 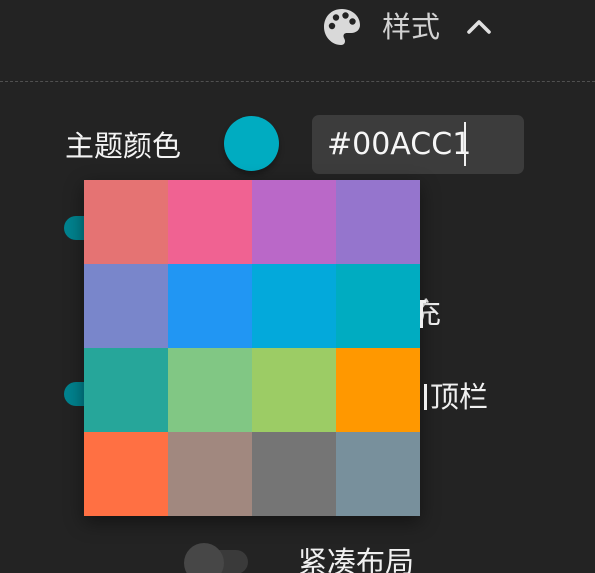 What do you see at coordinates (342, 27) in the screenshot?
I see `palette-icon` at bounding box center [342, 27].